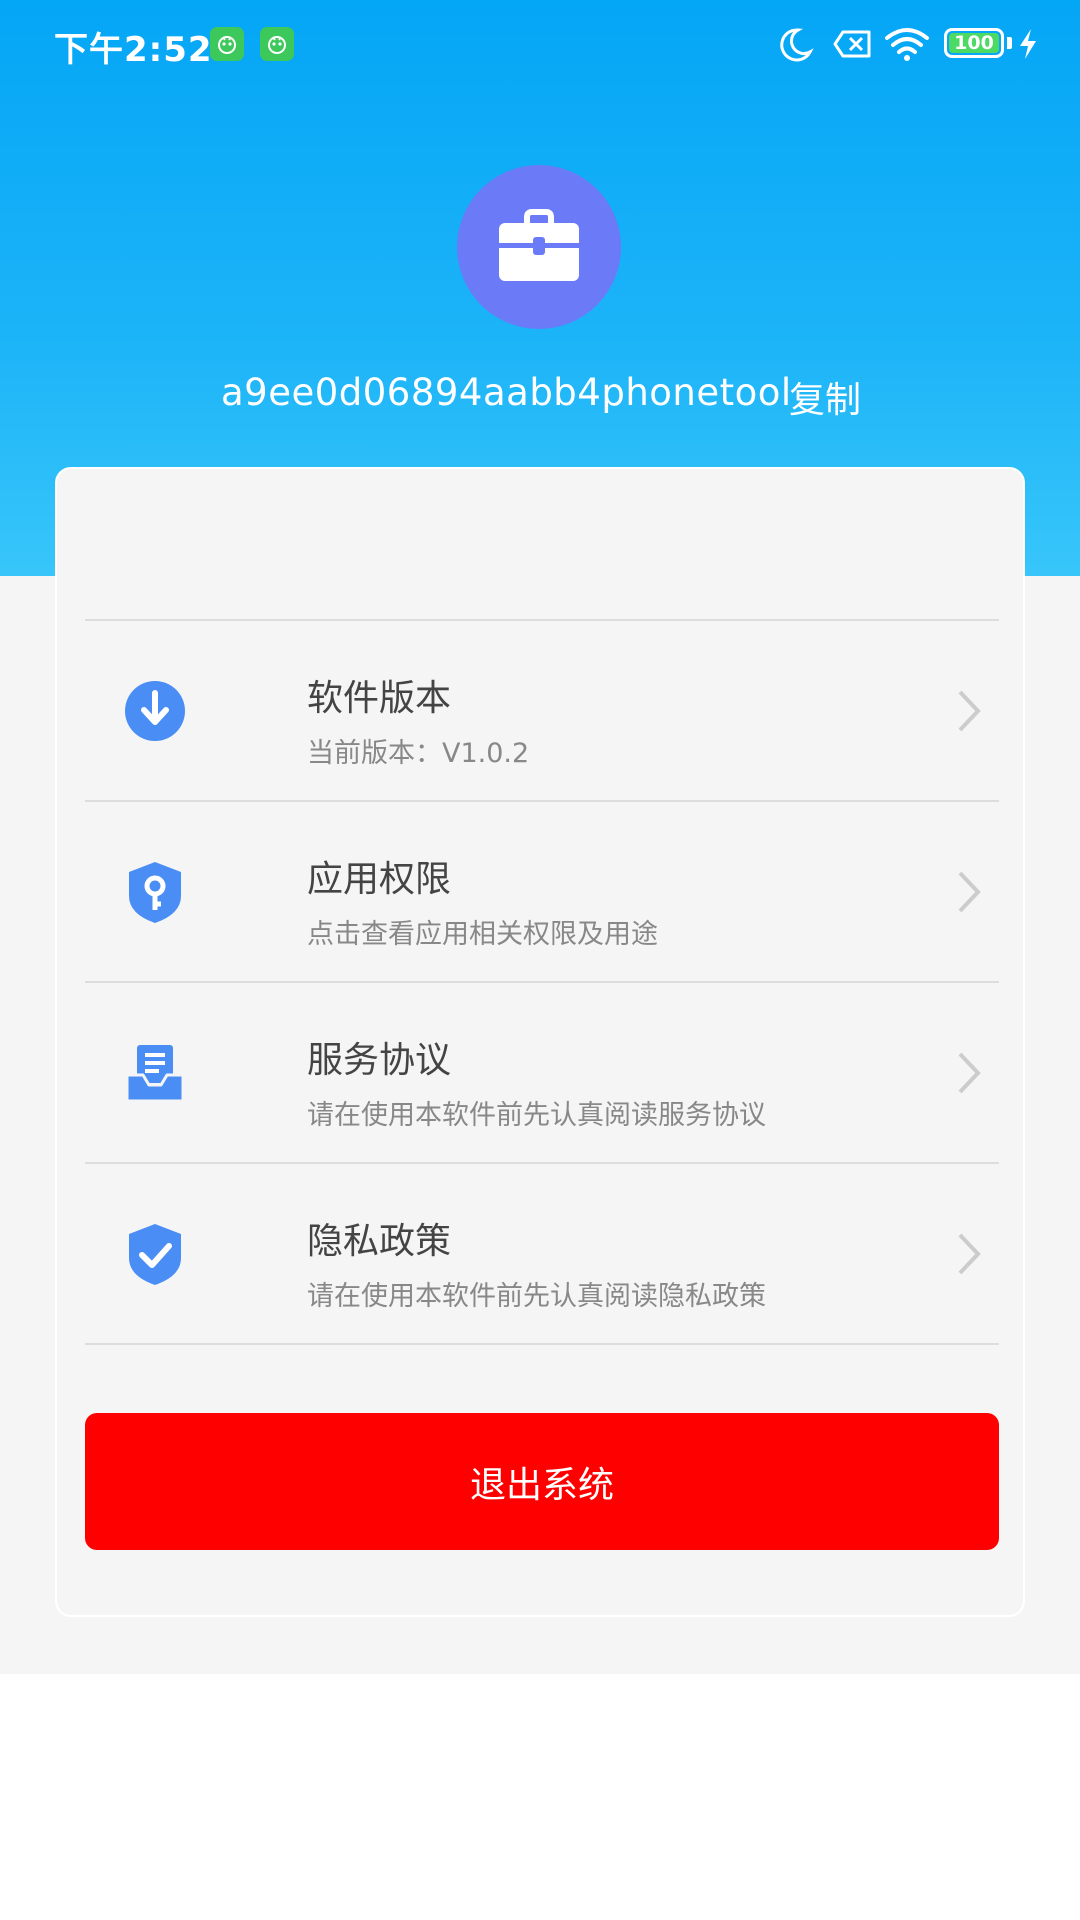  What do you see at coordinates (536, 1115) in the screenshot?
I see `menu-item-subtitle: 请在使用本软件前先认真阅读服务协议` at bounding box center [536, 1115].